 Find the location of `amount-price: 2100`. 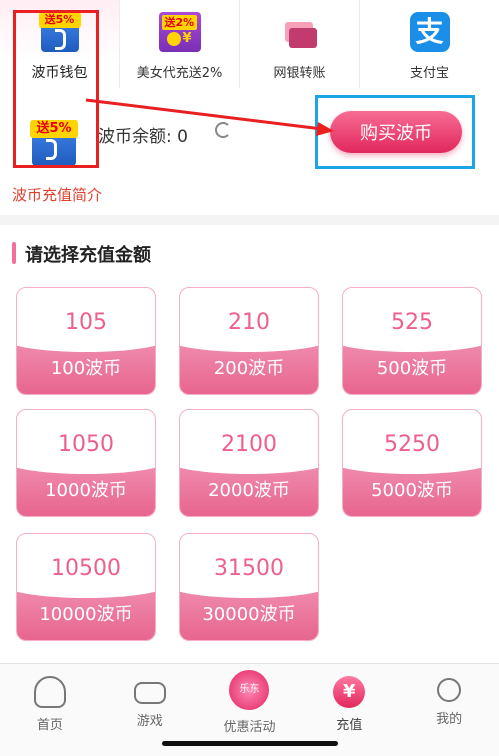

amount-price: 2100 is located at coordinates (249, 444).